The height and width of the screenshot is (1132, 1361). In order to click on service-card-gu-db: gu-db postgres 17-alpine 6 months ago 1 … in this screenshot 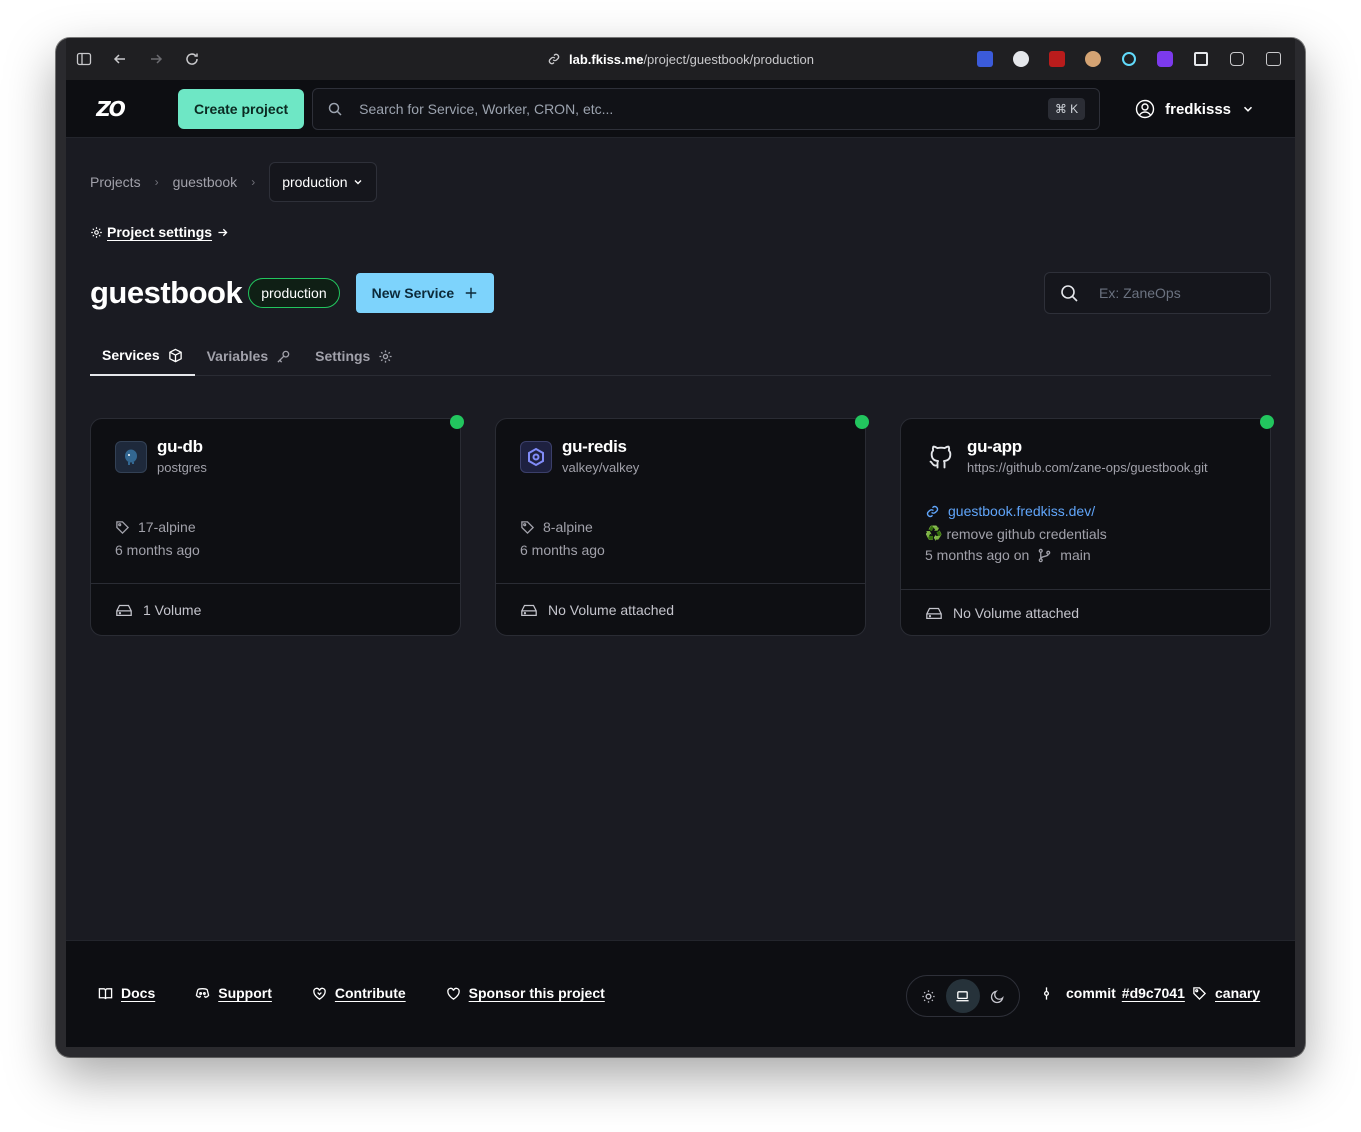, I will do `click(277, 525)`.